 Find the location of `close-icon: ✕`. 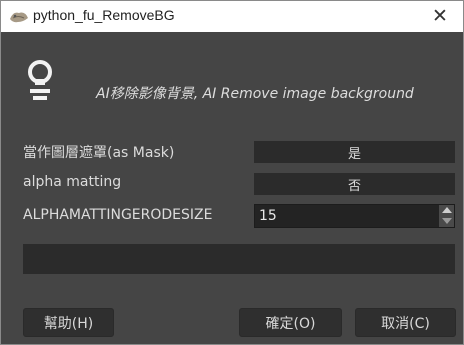

close-icon: ✕ is located at coordinates (440, 16).